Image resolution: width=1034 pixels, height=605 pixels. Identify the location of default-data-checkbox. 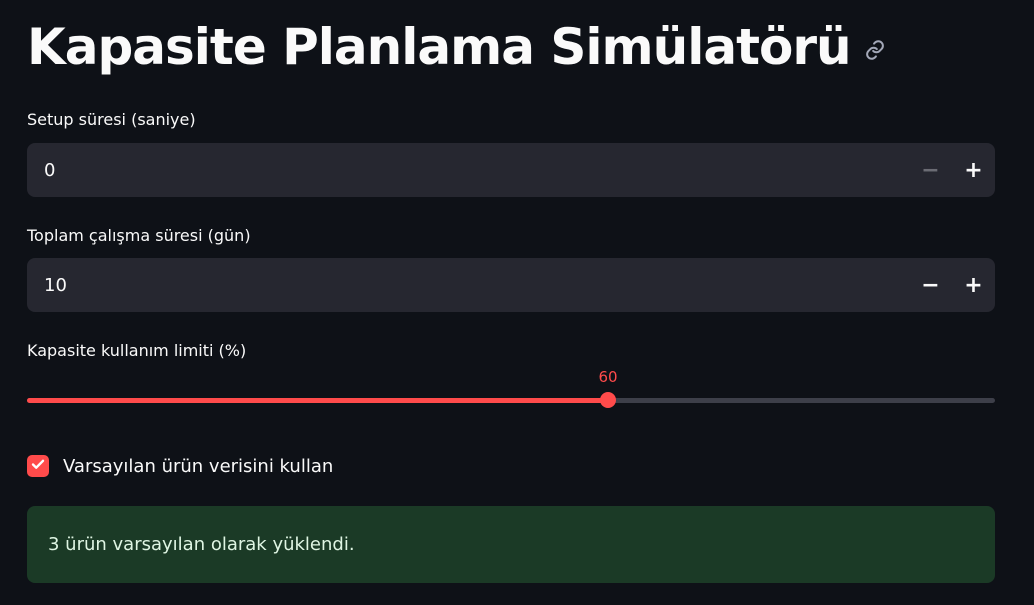
(38, 466).